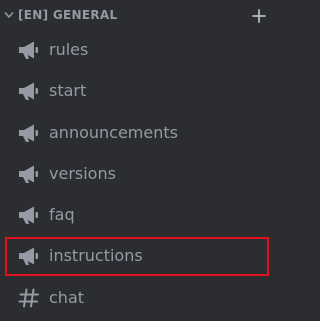 The image size is (320, 321). I want to click on channel-faq: faq, so click(139, 215).